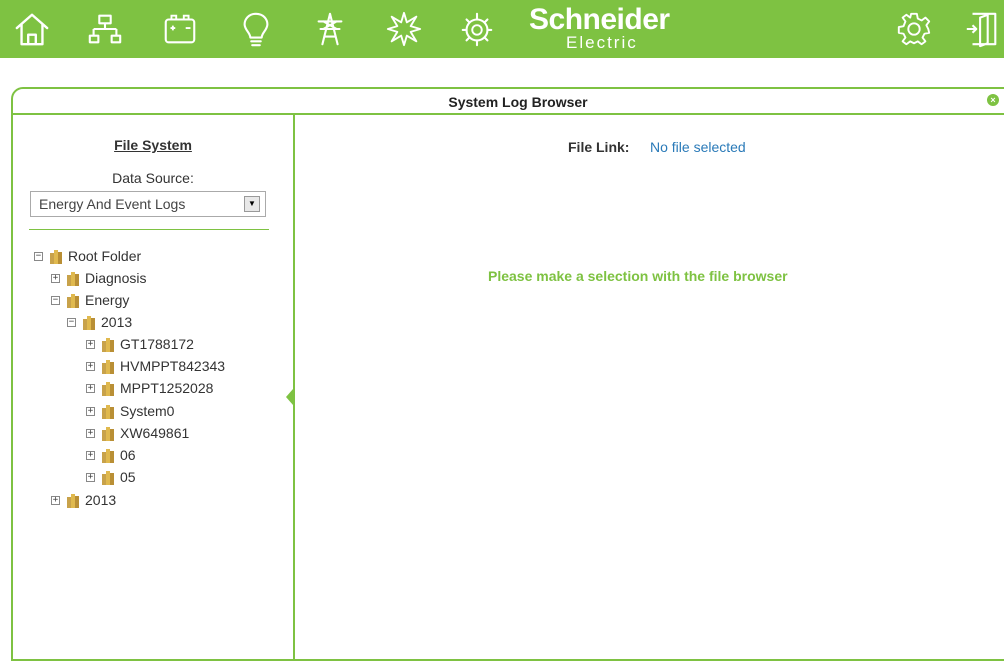 This screenshot has width=1004, height=661. I want to click on collapse-pane-handle, so click(289, 397).